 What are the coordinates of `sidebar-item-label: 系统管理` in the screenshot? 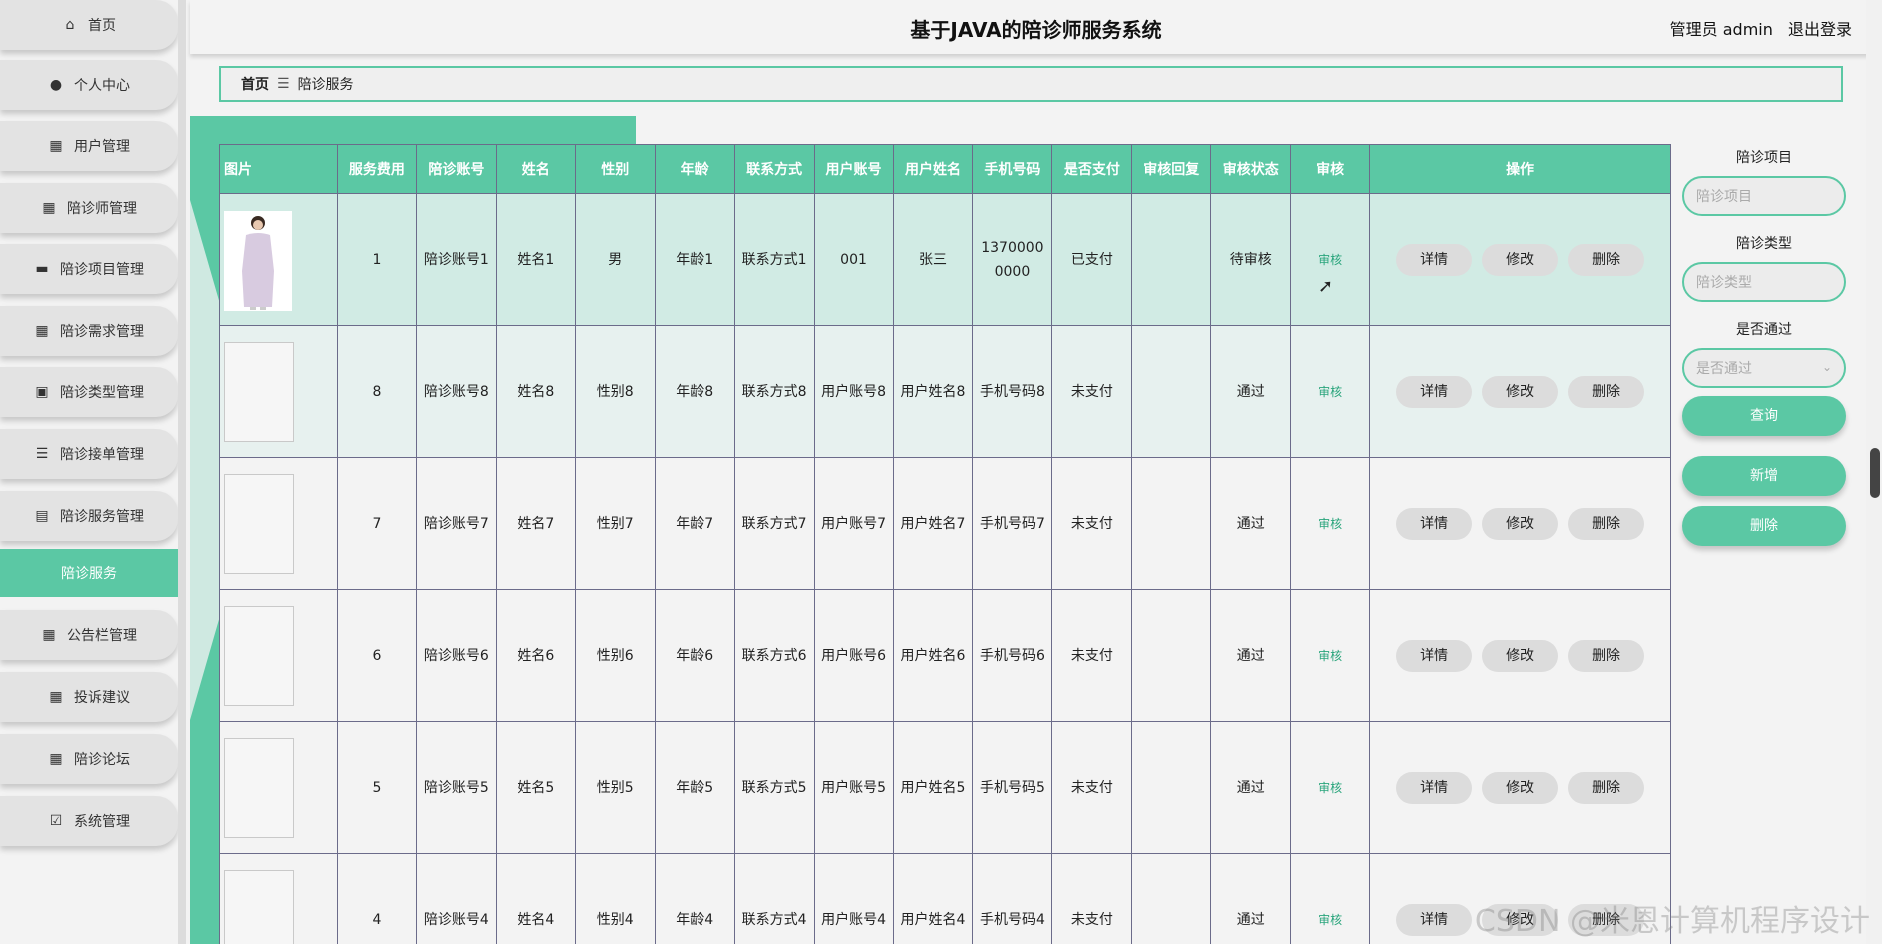 It's located at (102, 822).